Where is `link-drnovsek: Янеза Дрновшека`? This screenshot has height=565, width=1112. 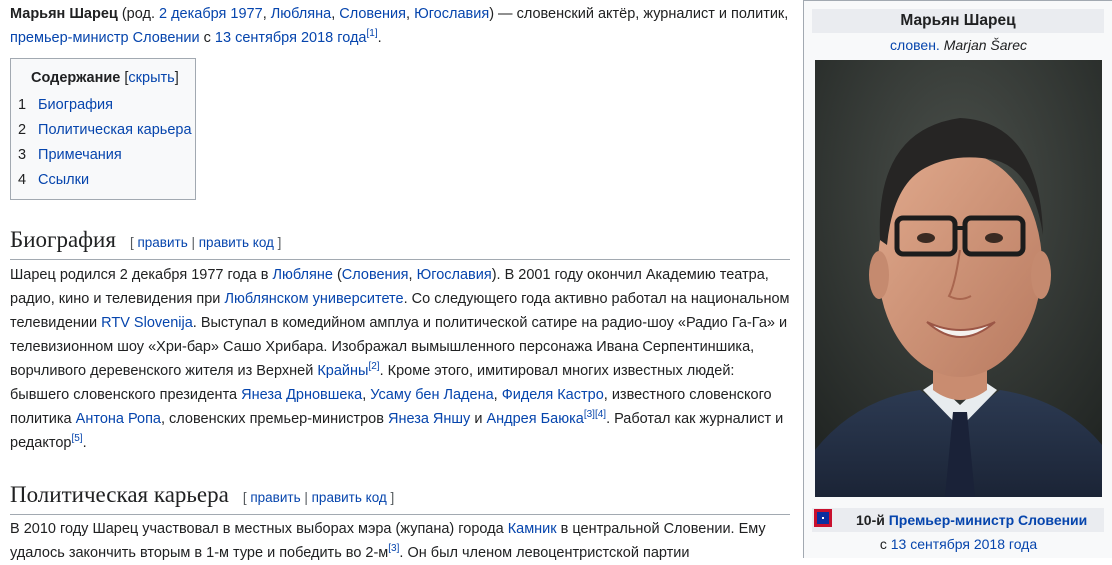 link-drnovsek: Янеза Дрновшека is located at coordinates (301, 395).